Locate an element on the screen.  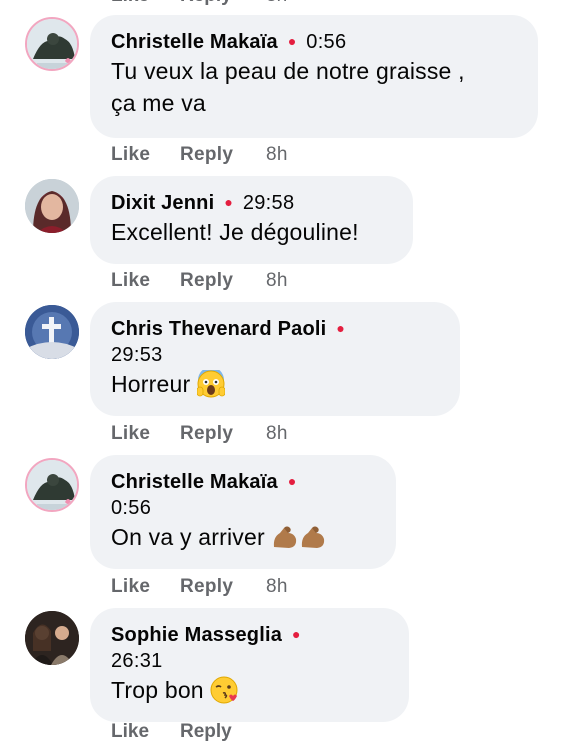
comment-text-line: Trop bon is located at coordinates (157, 690).